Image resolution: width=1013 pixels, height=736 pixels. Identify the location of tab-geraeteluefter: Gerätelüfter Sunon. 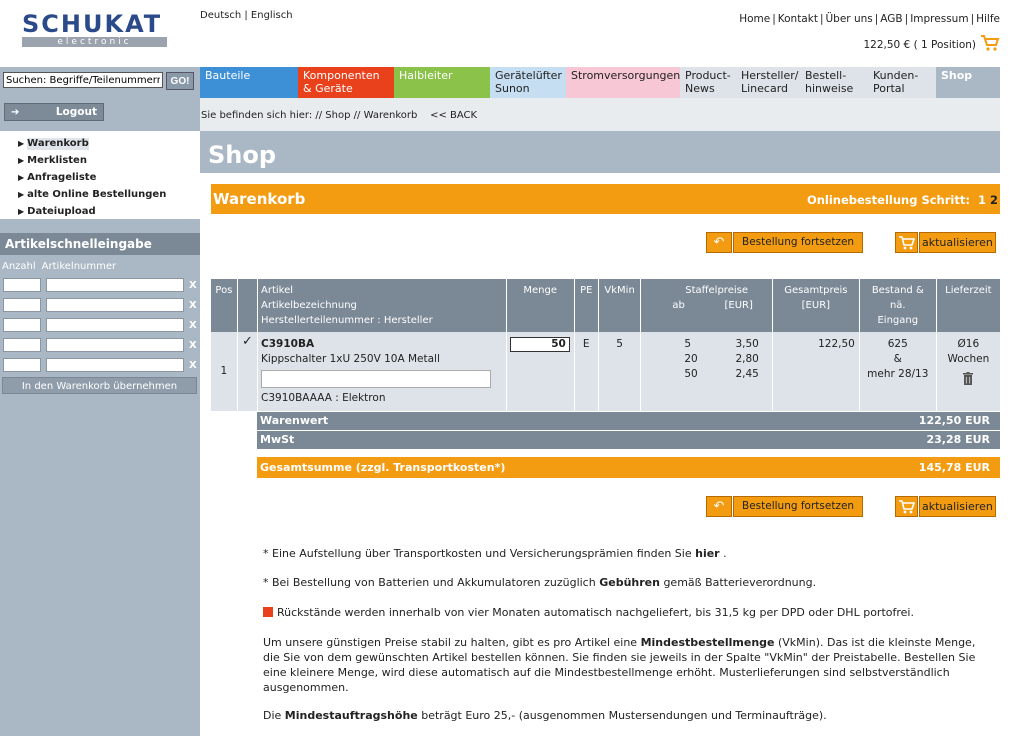
(528, 82).